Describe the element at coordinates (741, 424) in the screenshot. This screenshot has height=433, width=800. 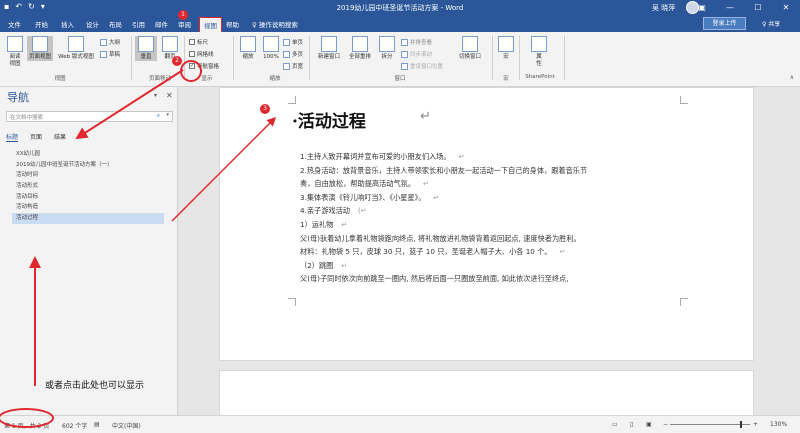
I see `zoom-slider-knob` at that location.